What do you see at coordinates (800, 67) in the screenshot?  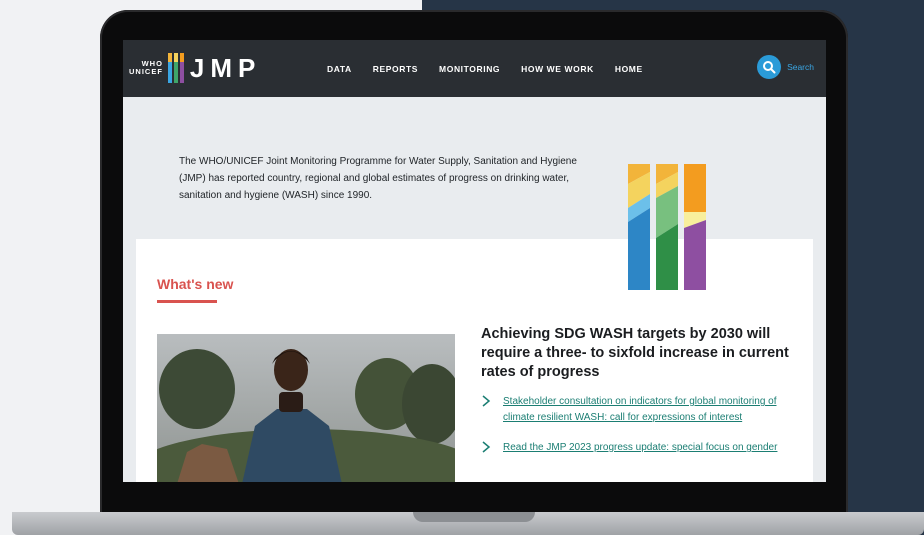 I see `search-label: Search` at bounding box center [800, 67].